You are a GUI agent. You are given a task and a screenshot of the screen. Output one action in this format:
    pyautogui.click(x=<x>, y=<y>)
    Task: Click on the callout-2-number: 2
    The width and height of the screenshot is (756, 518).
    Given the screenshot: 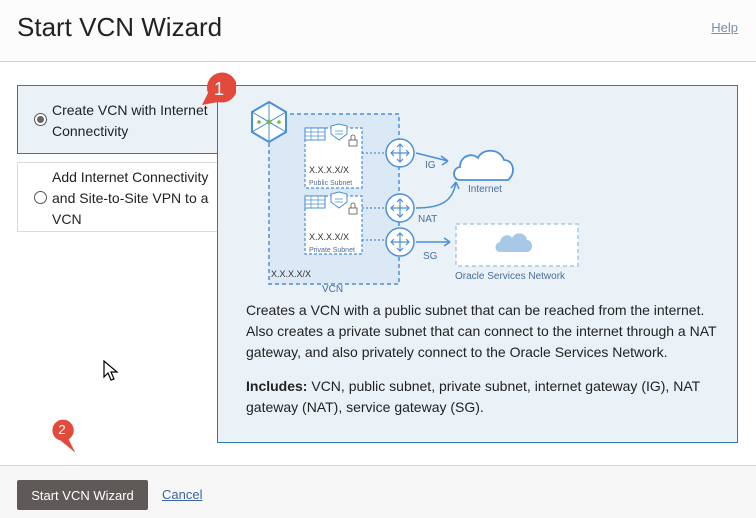 What is the action you would take?
    pyautogui.click(x=61, y=429)
    